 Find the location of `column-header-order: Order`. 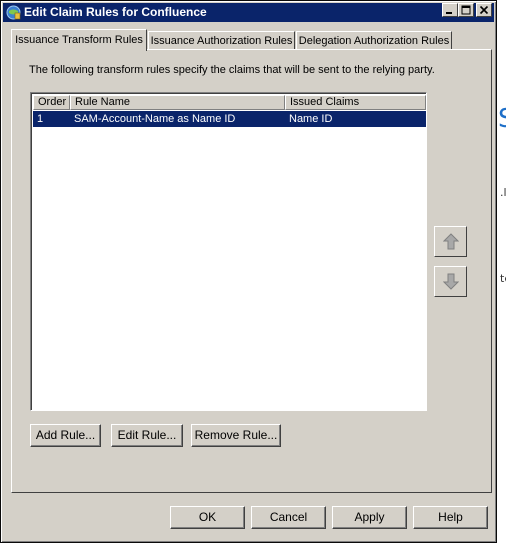

column-header-order: Order is located at coordinates (51, 102).